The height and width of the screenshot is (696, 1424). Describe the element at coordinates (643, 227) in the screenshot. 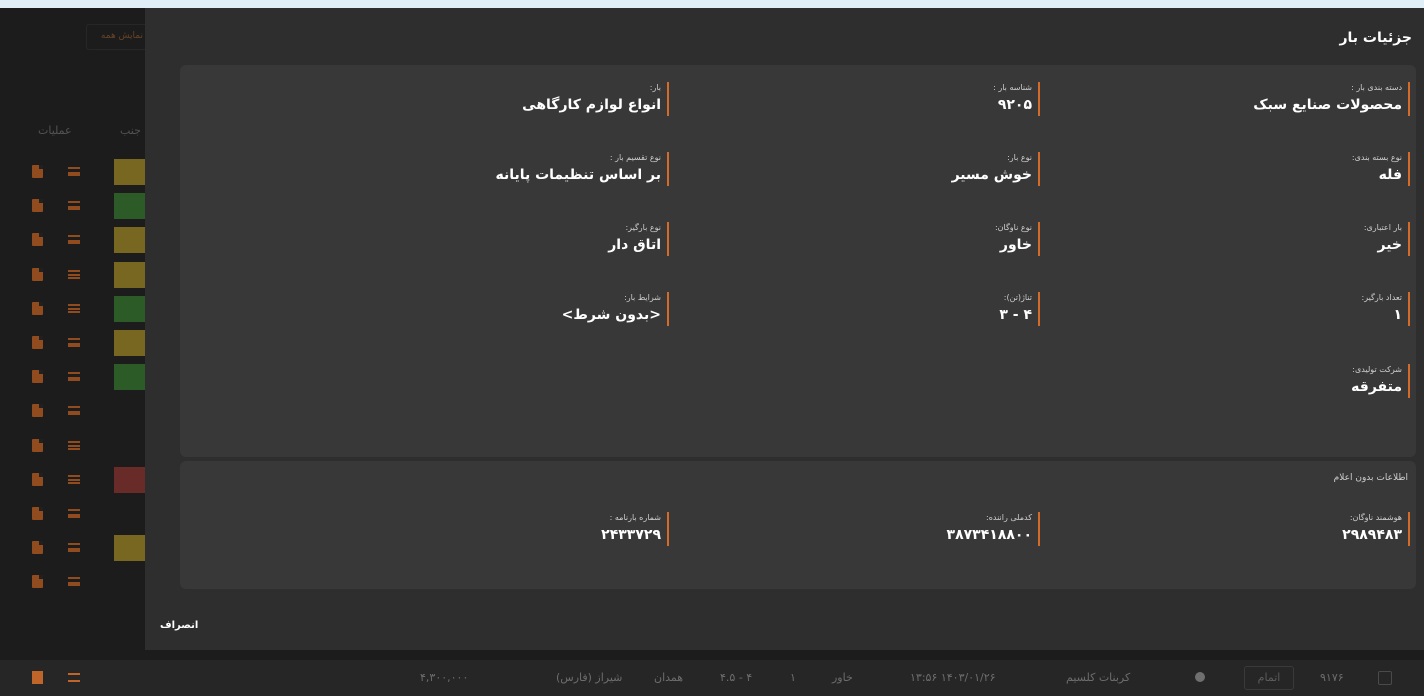

I see `field-label: نوع بارگیر:` at that location.